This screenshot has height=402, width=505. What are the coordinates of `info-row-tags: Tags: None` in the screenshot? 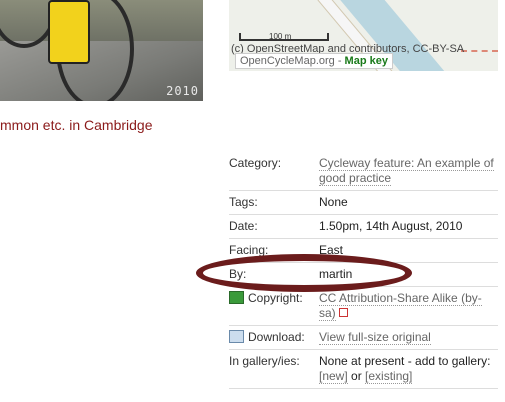 It's located at (363, 202).